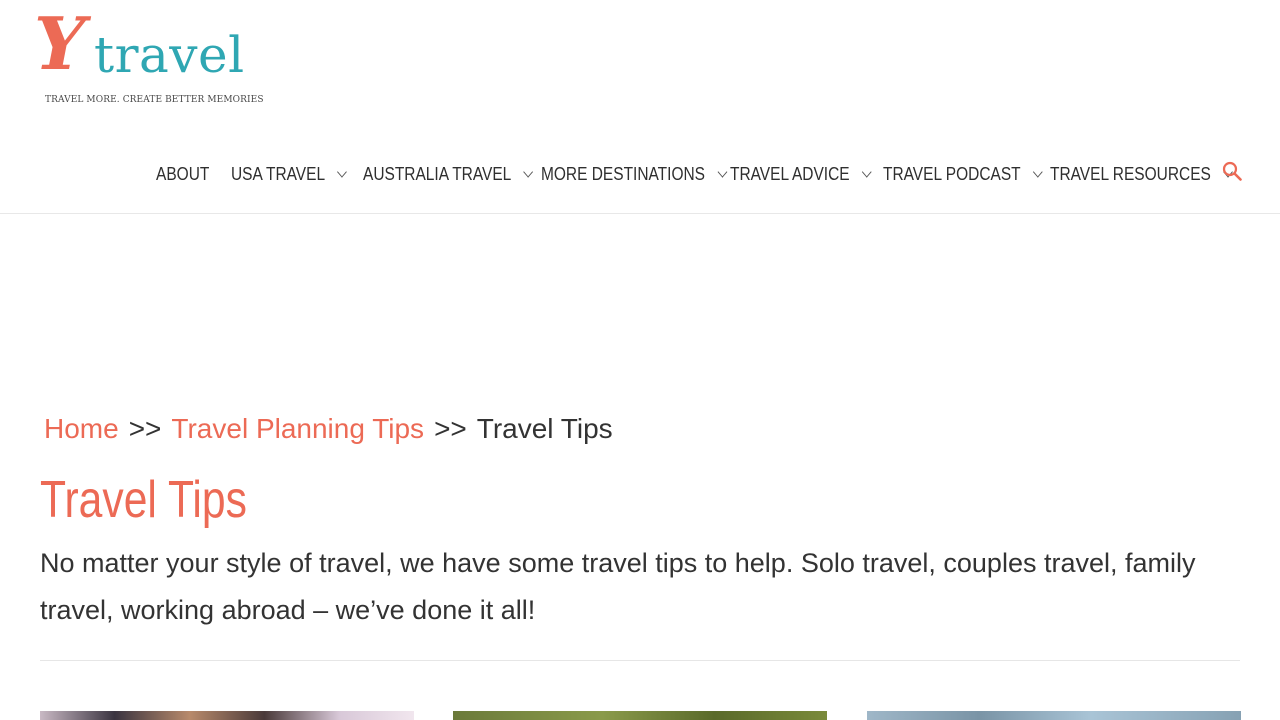  Describe the element at coordinates (297, 428) in the screenshot. I see `breadcrumb-parent-link: Travel Planning Tips` at that location.